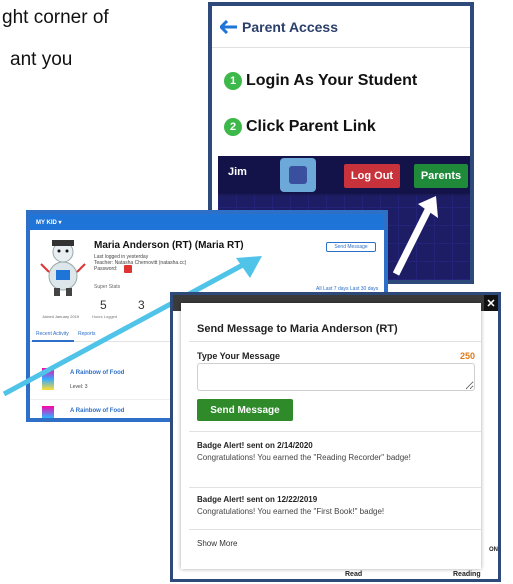  I want to click on parent-access-header: Parent Access, so click(341, 27).